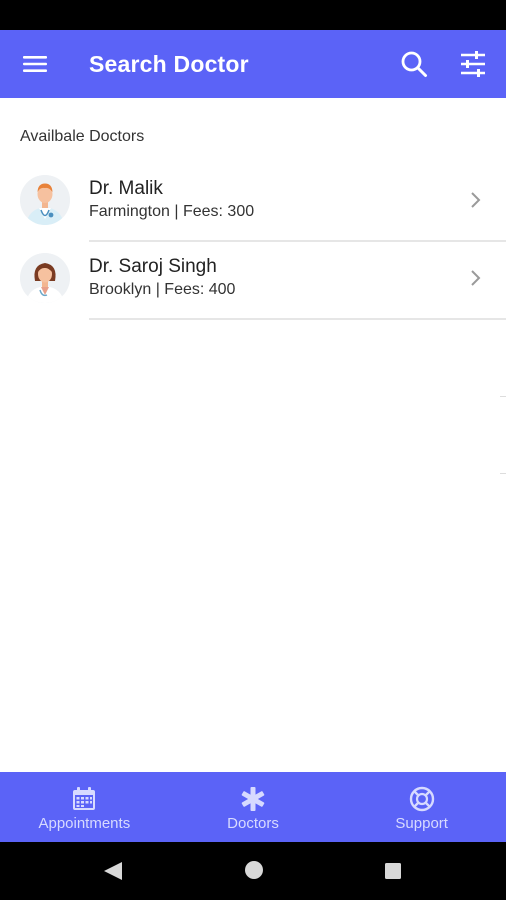 The height and width of the screenshot is (900, 506). Describe the element at coordinates (172, 211) in the screenshot. I see `doctor-details: Farmington | Fees: 300` at that location.